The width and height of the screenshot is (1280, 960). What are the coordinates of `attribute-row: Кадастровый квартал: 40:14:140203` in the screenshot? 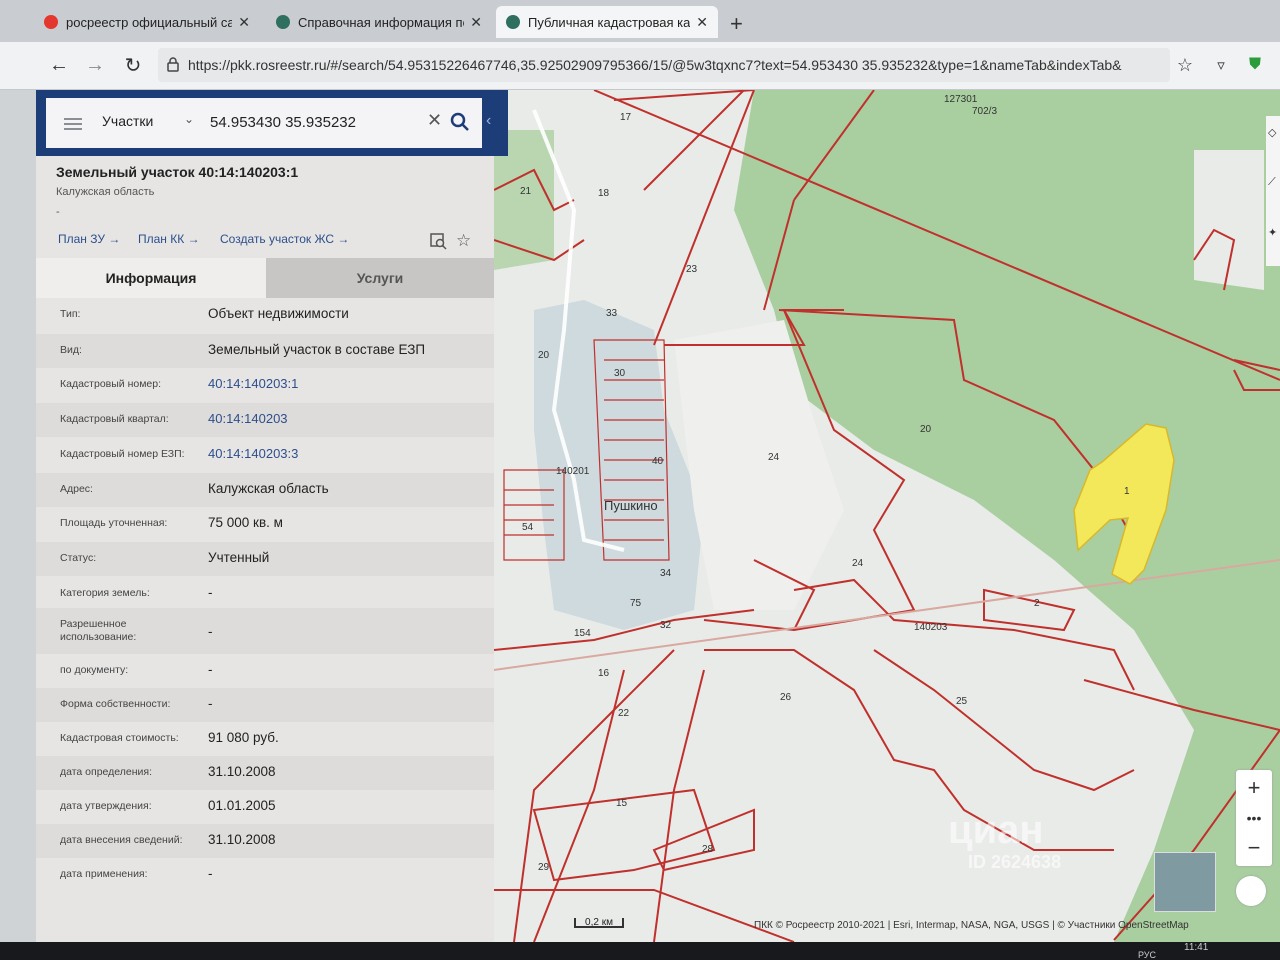 It's located at (265, 420).